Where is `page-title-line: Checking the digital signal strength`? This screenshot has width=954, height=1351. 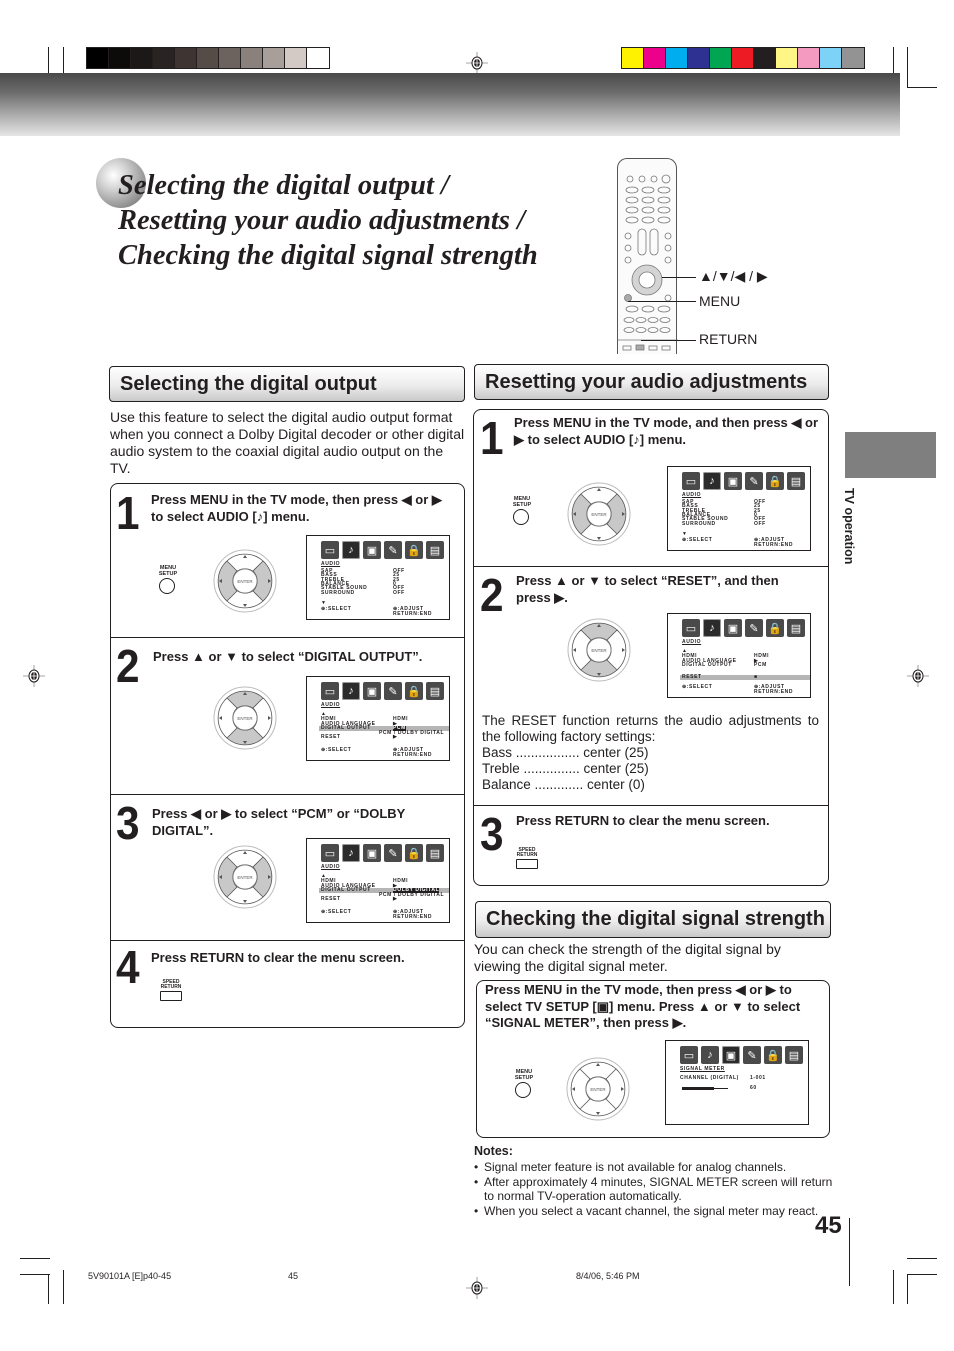 page-title-line: Checking the digital signal strength is located at coordinates (328, 255).